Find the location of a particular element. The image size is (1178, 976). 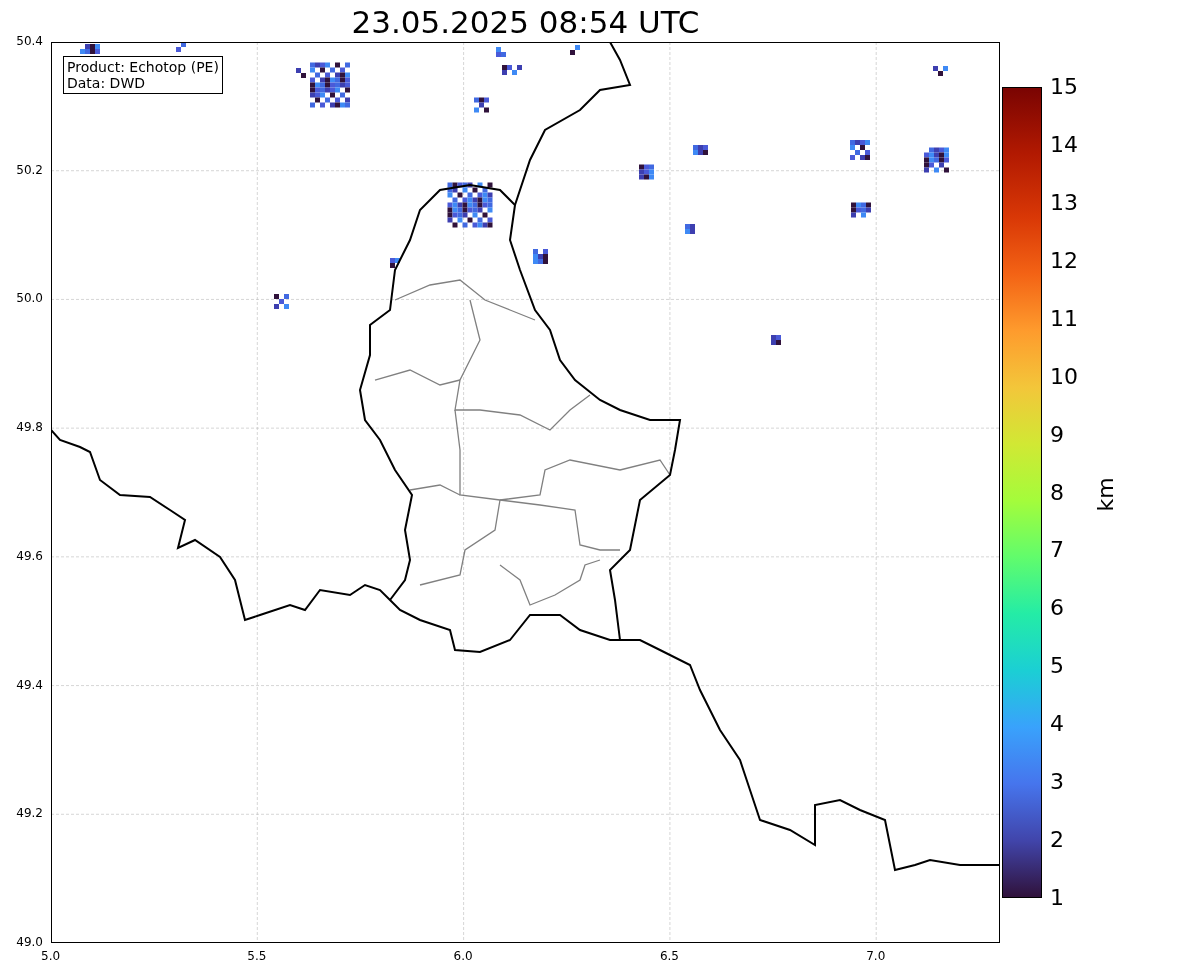

colorbar-tick-label: 8 is located at coordinates (1057, 492).